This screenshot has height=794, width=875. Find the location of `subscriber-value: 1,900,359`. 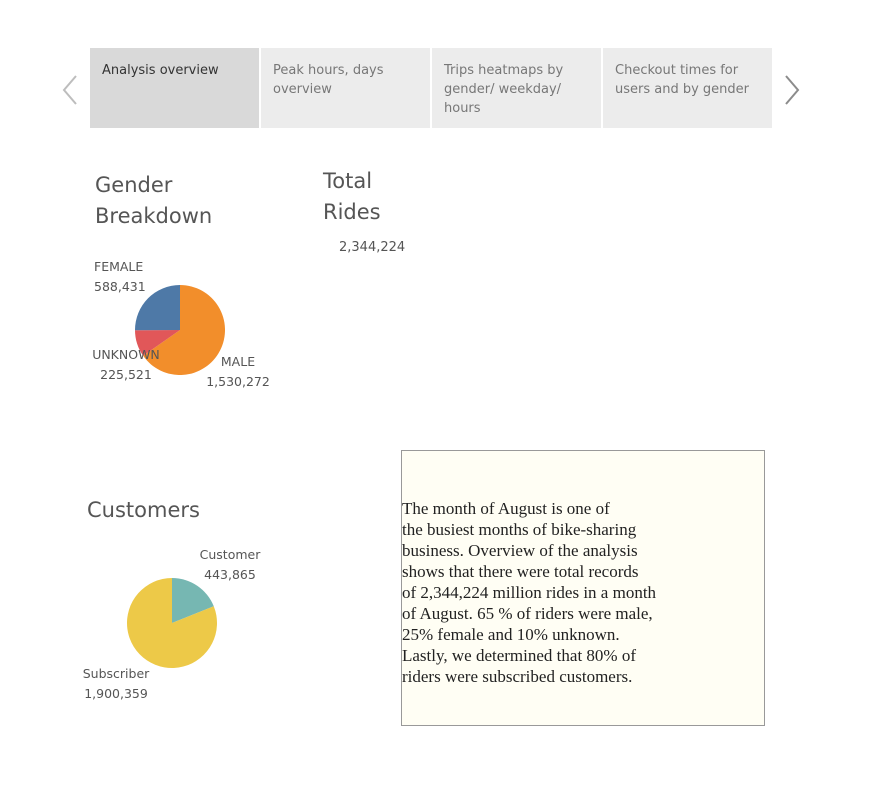

subscriber-value: 1,900,359 is located at coordinates (116, 693).